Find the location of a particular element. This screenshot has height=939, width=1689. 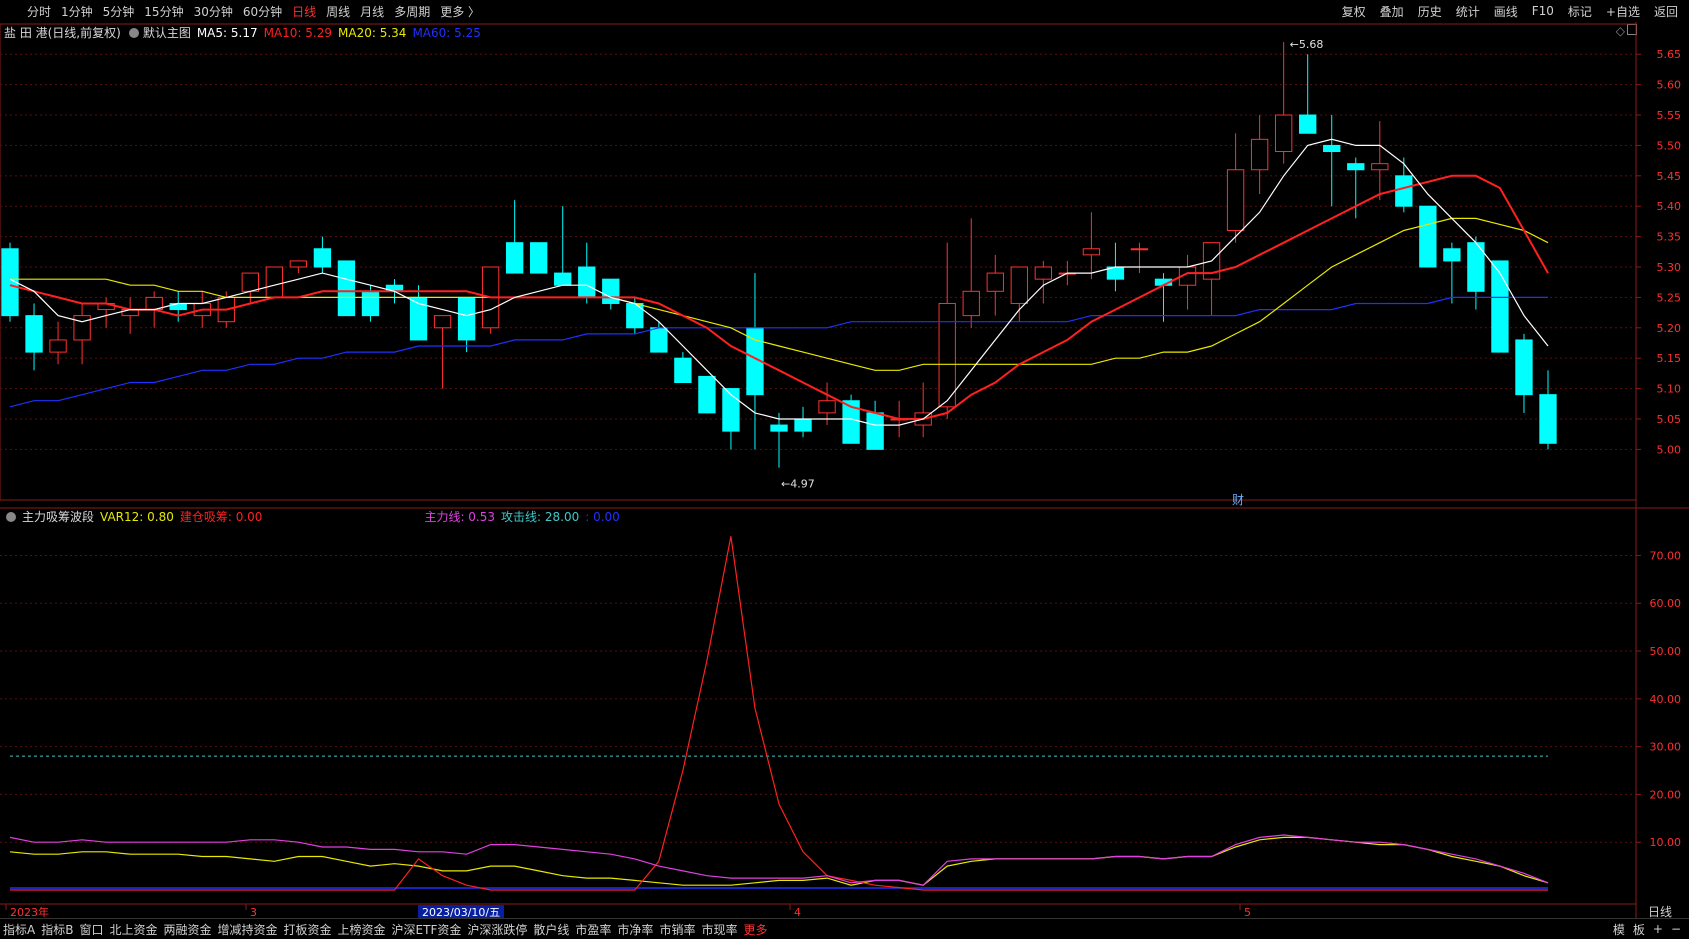

price-tick-label: 5.00 is located at coordinates (1669, 449).